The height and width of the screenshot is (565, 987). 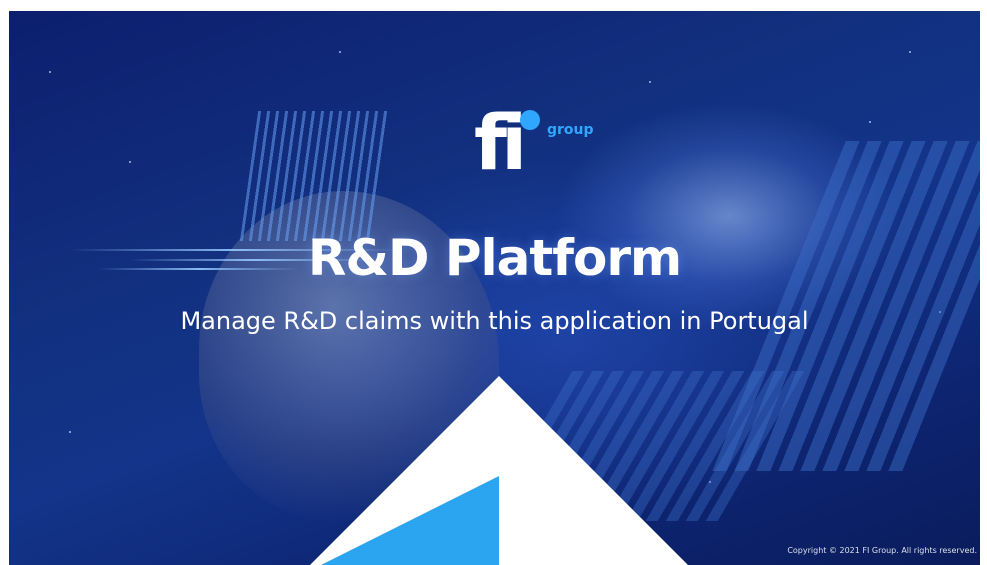 What do you see at coordinates (570, 130) in the screenshot?
I see `logo-group-label: group` at bounding box center [570, 130].